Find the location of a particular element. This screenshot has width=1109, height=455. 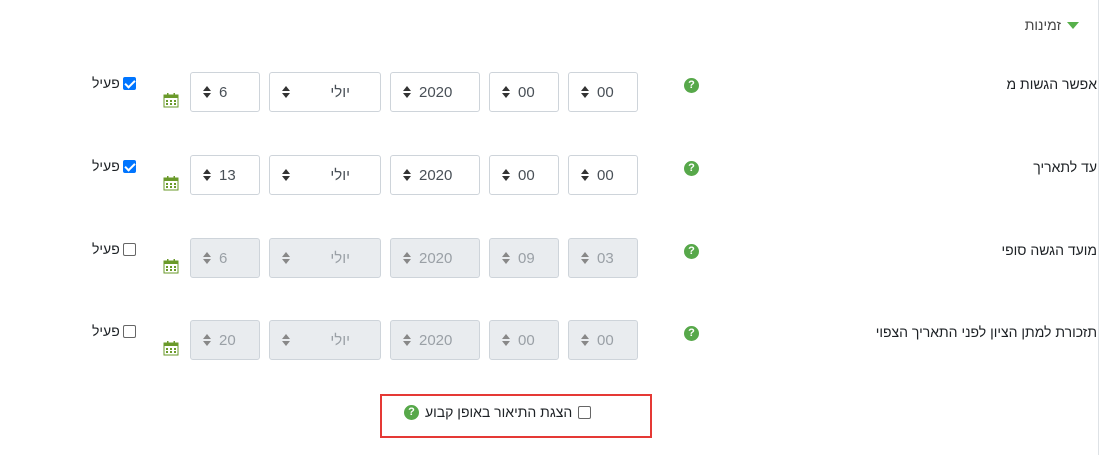

row-label: אפשר הגשות מ is located at coordinates (1051, 84).